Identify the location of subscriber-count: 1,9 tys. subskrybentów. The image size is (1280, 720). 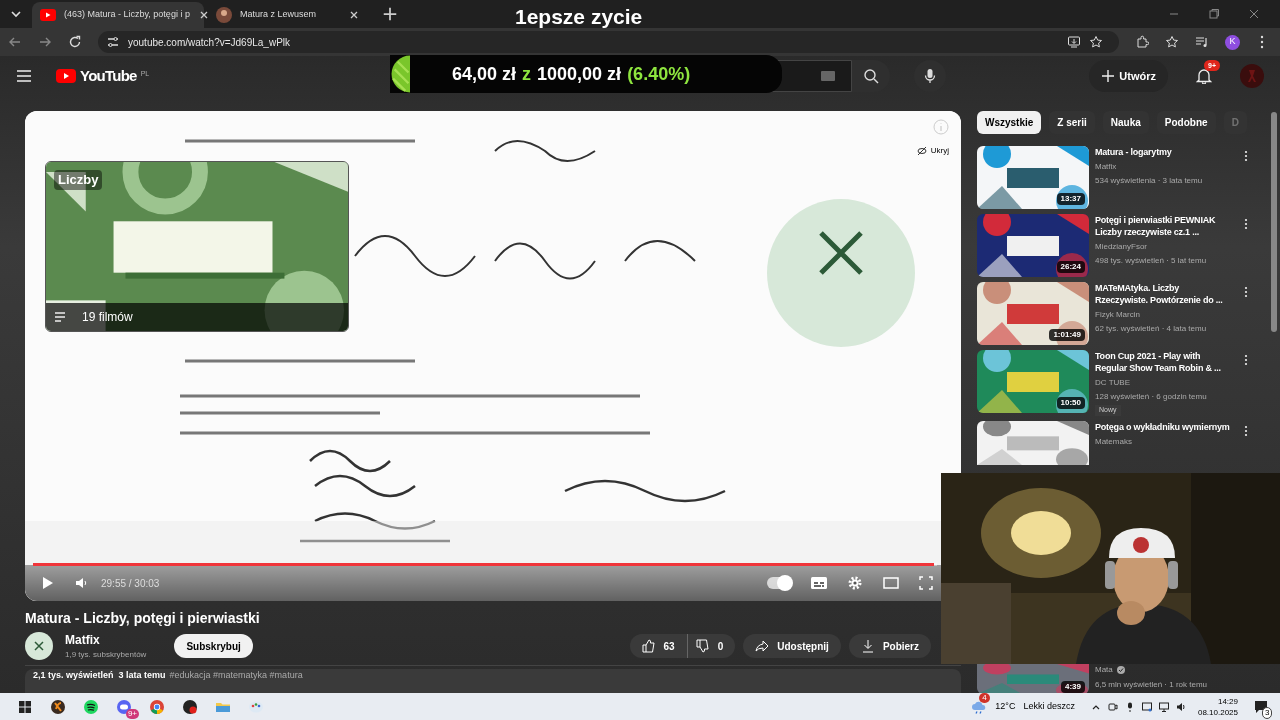
(106, 655).